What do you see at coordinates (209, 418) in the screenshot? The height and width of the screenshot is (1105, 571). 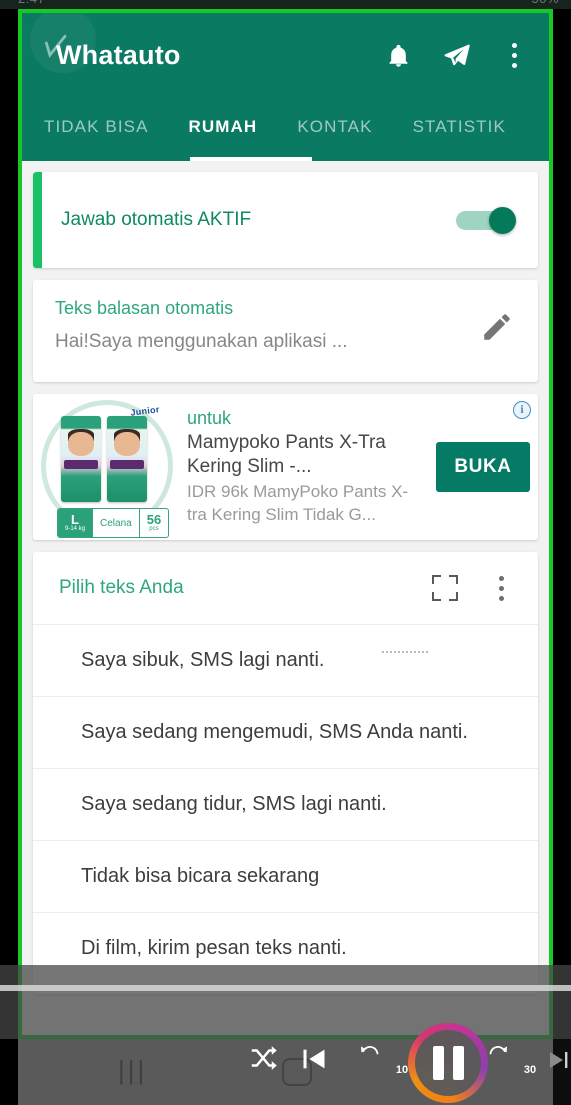 I see `ad-kicker-label: untuk` at bounding box center [209, 418].